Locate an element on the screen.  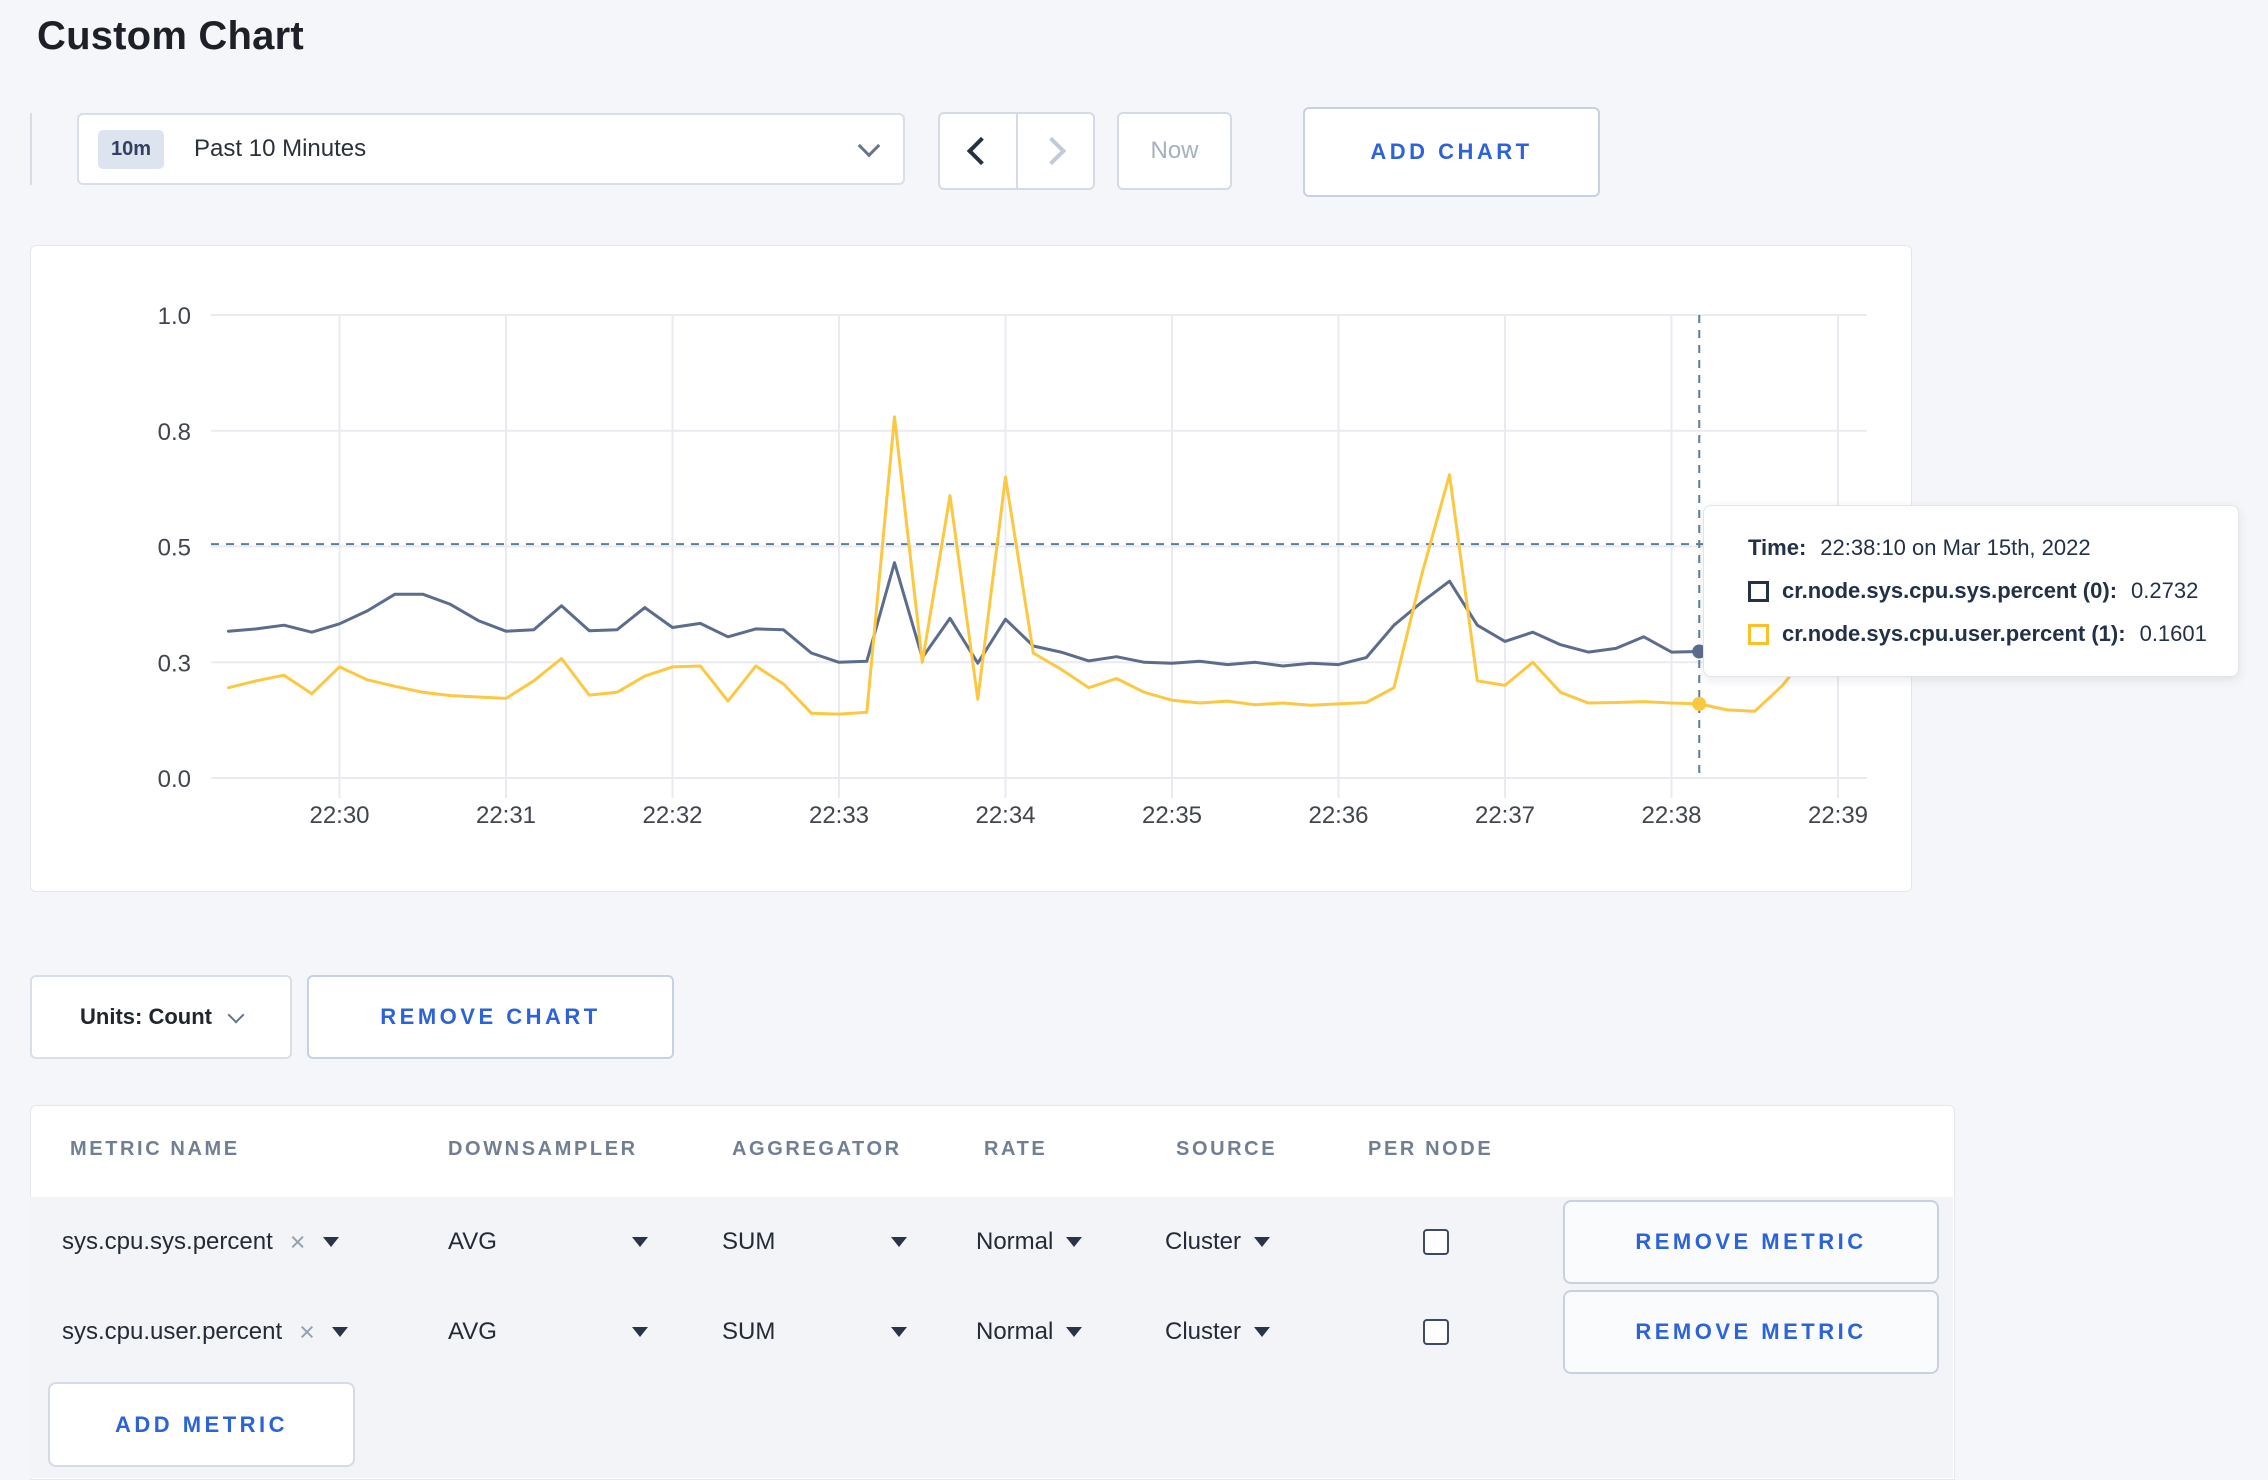
y-axis-tick-label: 0.0 is located at coordinates (174, 779).